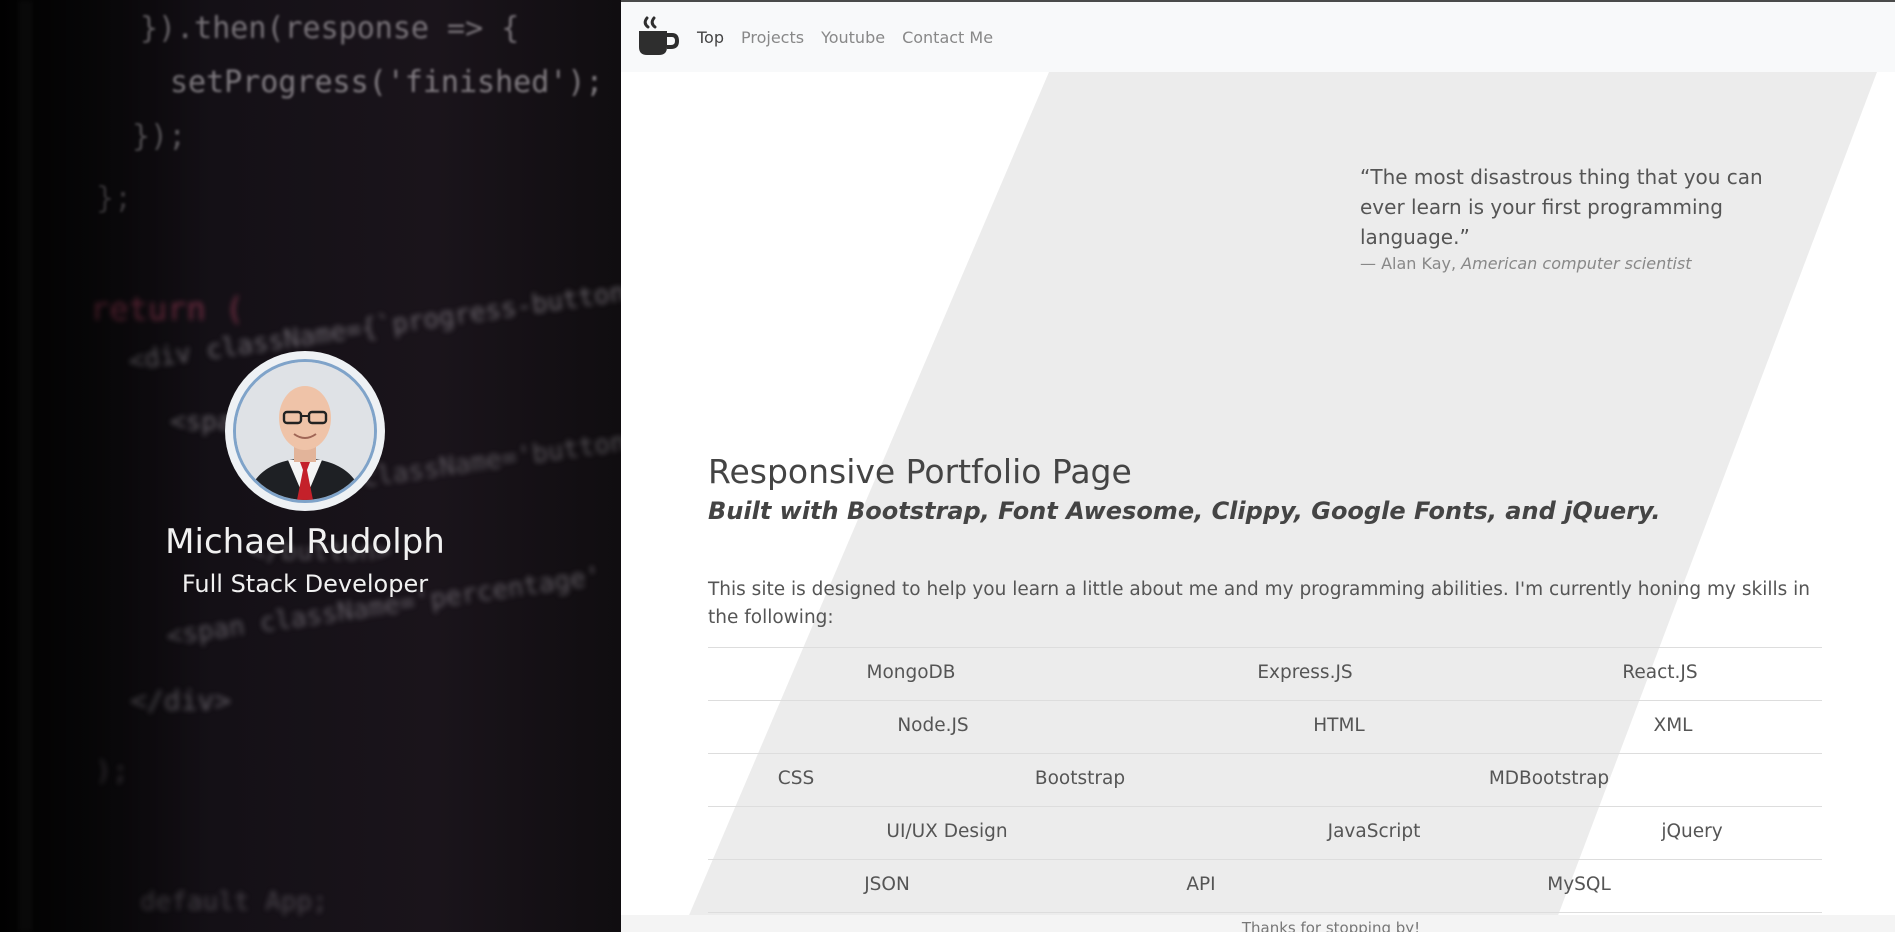  I want to click on footer: Thanks for stopping by!, so click(1258, 923).